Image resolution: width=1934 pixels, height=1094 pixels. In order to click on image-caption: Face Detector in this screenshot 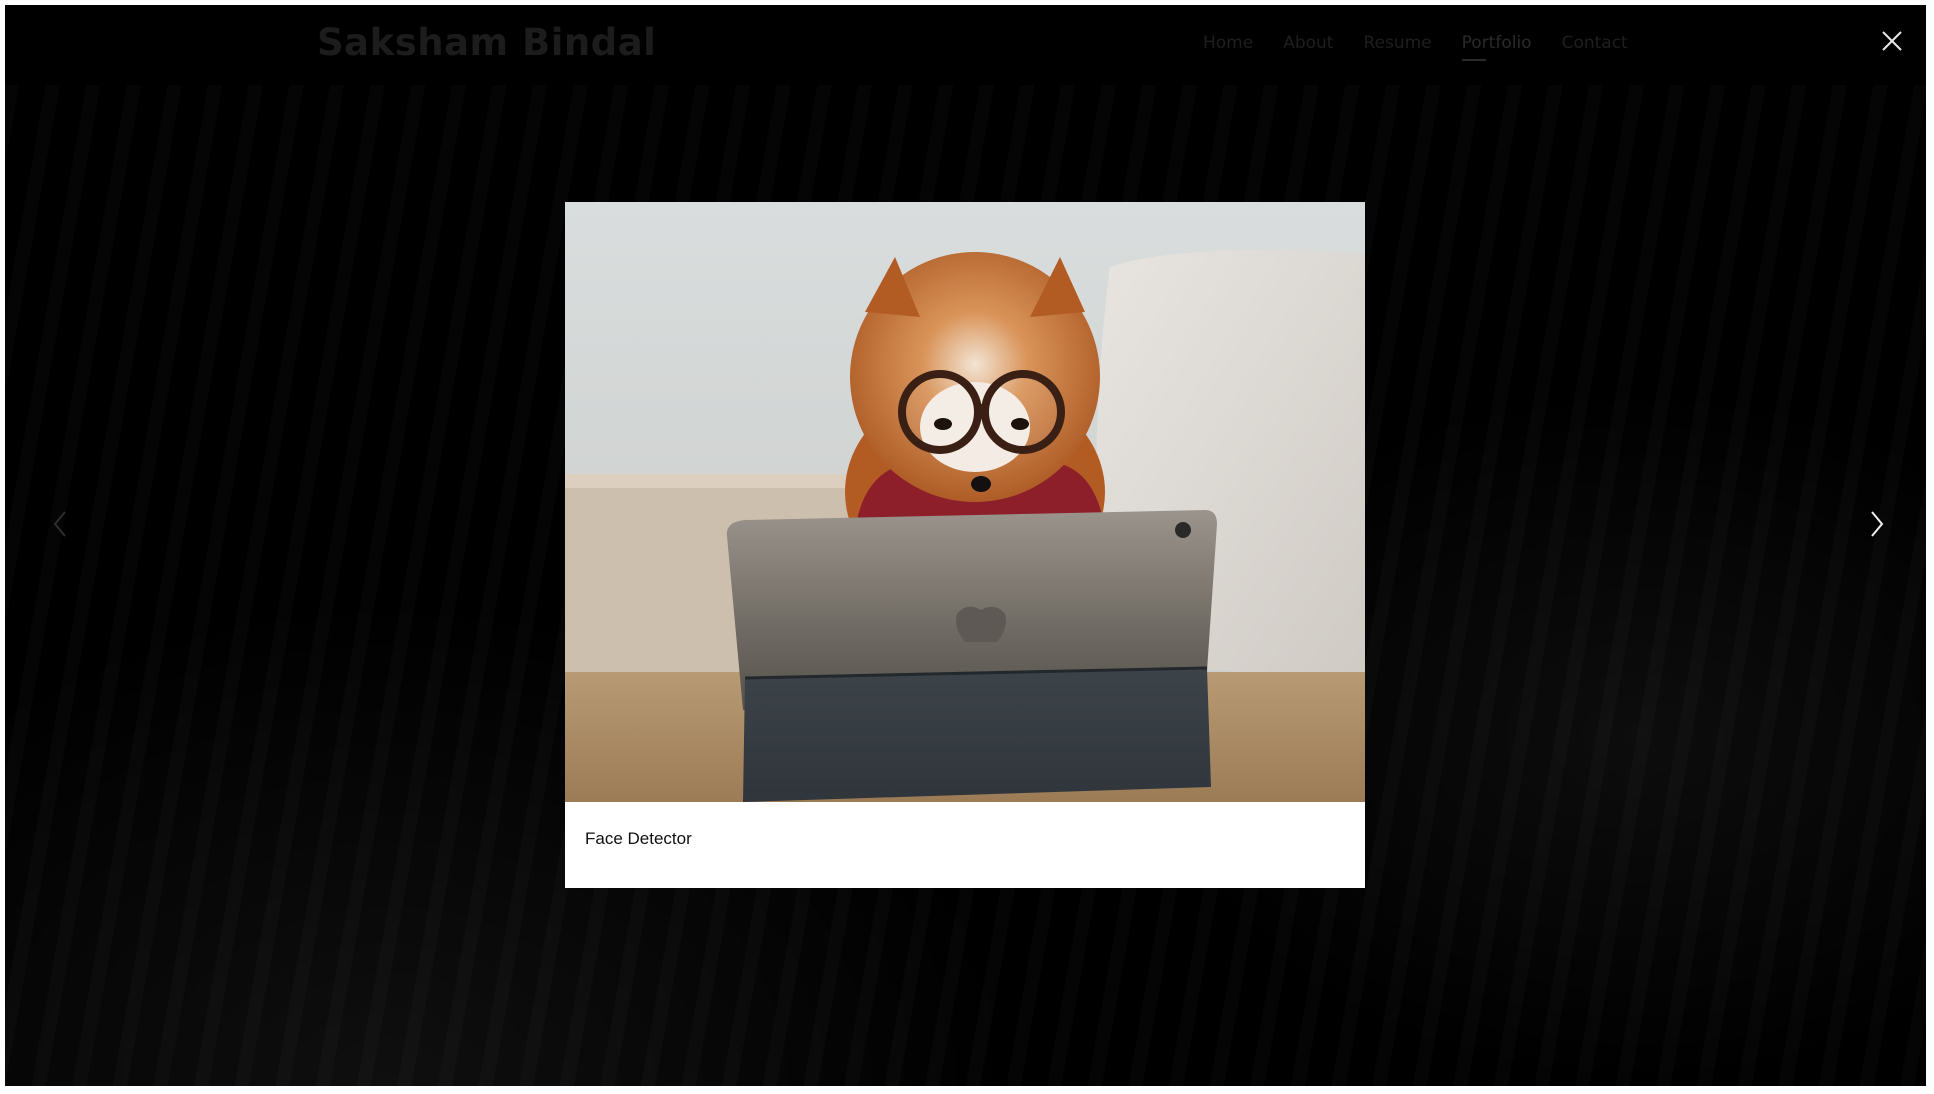, I will do `click(638, 838)`.